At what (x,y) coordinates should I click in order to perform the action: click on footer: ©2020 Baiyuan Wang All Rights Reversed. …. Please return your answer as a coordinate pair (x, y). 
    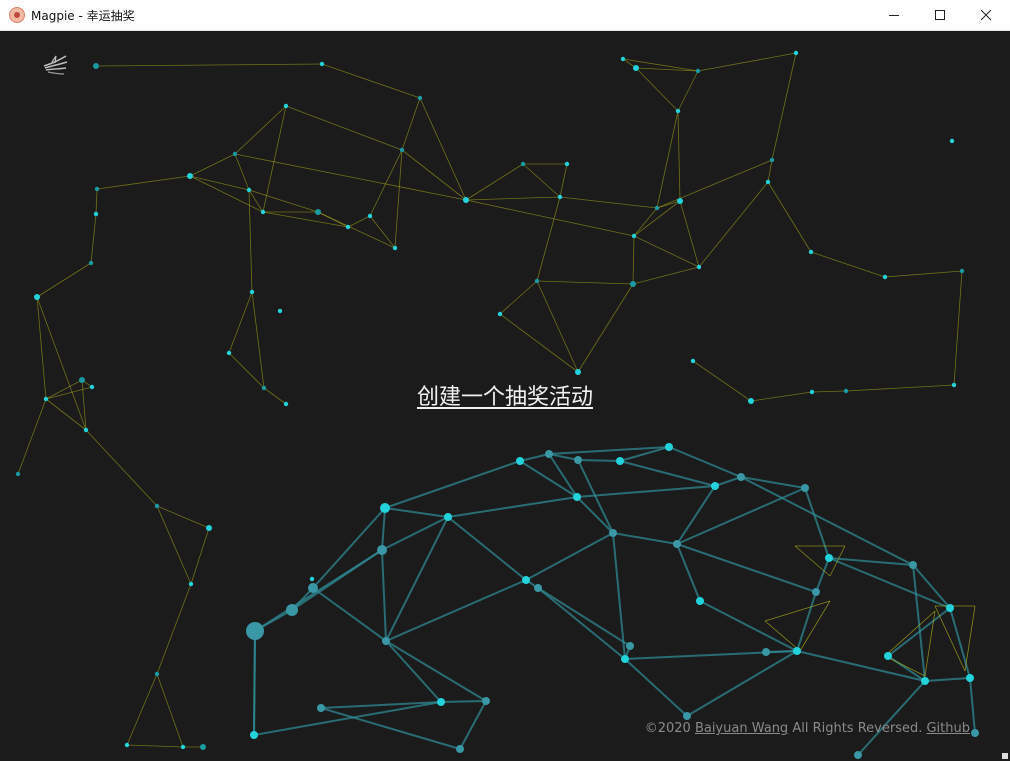
    Looking at the image, I should click on (807, 728).